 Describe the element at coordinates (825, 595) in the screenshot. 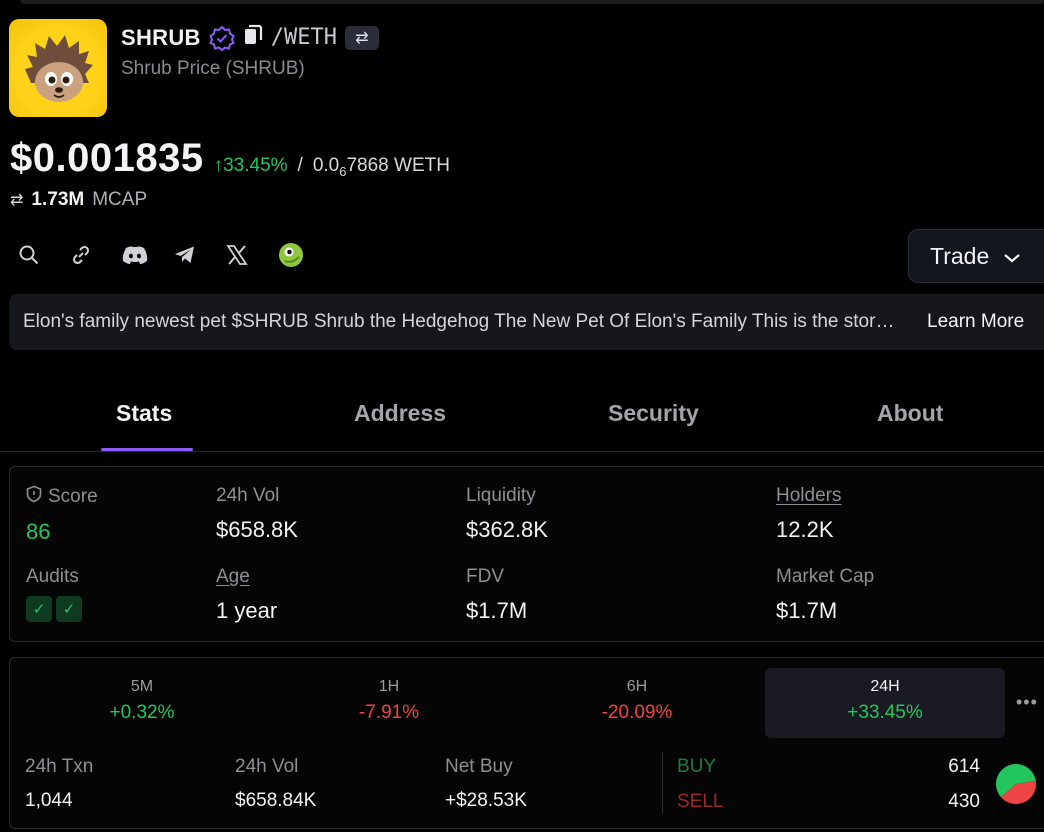

I see `stat-market-cap: Market Cap $1.7M` at that location.